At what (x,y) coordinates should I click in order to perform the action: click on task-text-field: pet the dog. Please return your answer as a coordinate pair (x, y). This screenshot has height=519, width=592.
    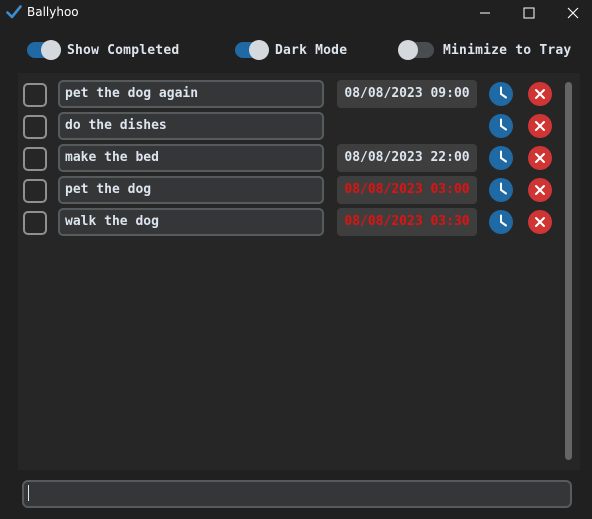
    Looking at the image, I should click on (191, 190).